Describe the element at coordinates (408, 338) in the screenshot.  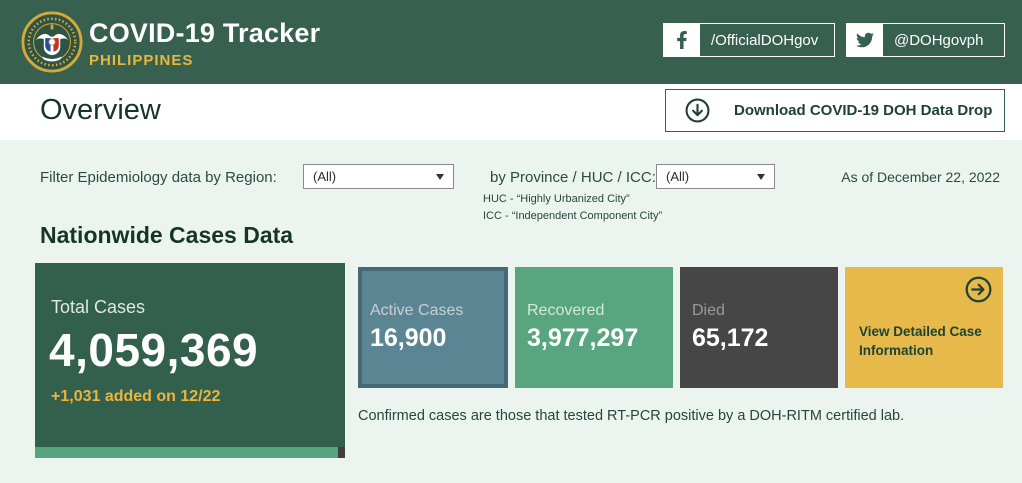
I see `active-cases-value: 16,900` at that location.